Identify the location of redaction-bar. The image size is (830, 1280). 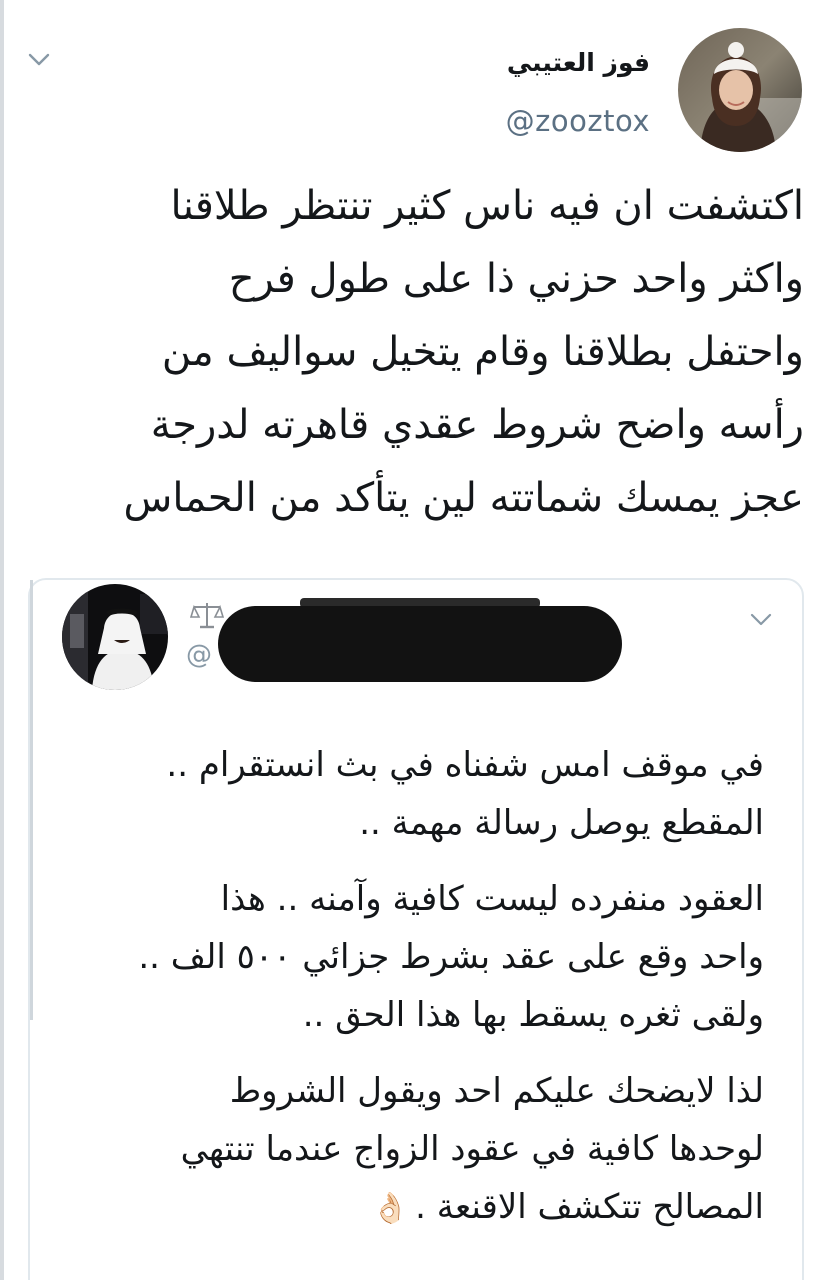
(420, 644).